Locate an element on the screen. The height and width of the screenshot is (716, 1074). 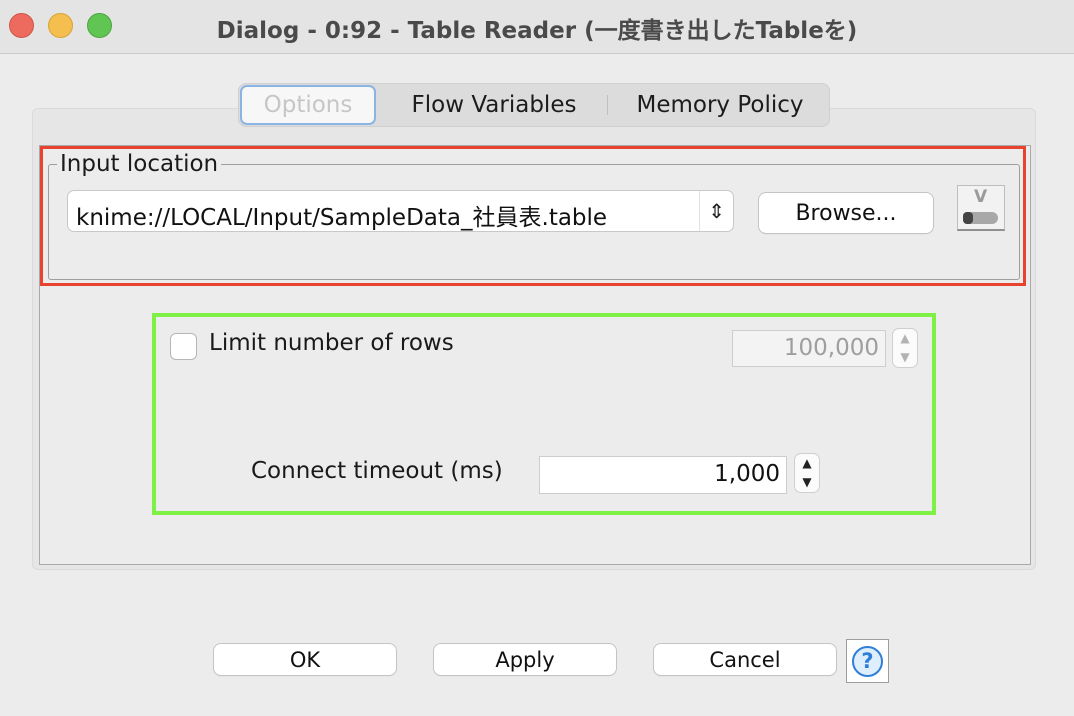
input-path-value: knime://LOCAL/Input/SampleData_社員表.table is located at coordinates (386, 215).